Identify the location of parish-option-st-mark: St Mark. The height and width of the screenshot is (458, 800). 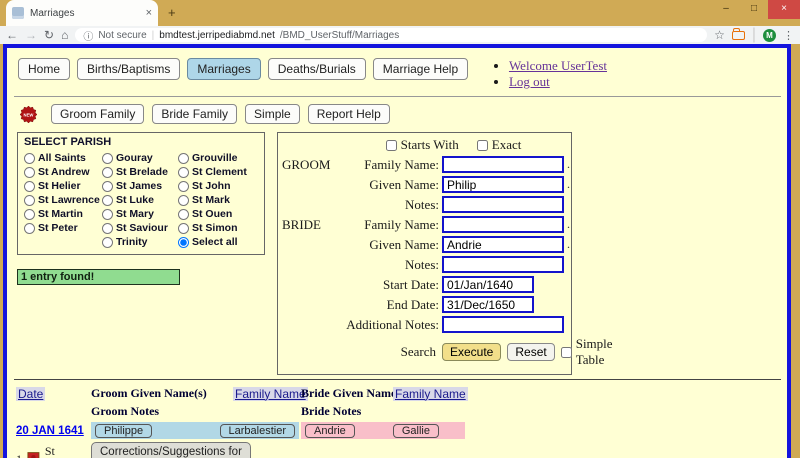
(218, 200).